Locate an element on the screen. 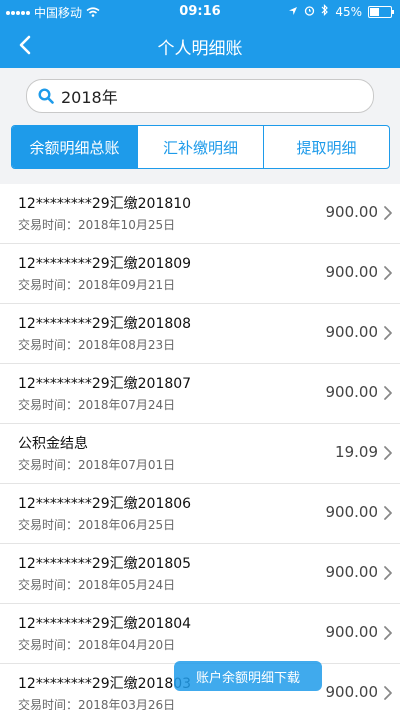 This screenshot has width=400, height=710. record-date-value: 2018年07月01日 is located at coordinates (127, 465).